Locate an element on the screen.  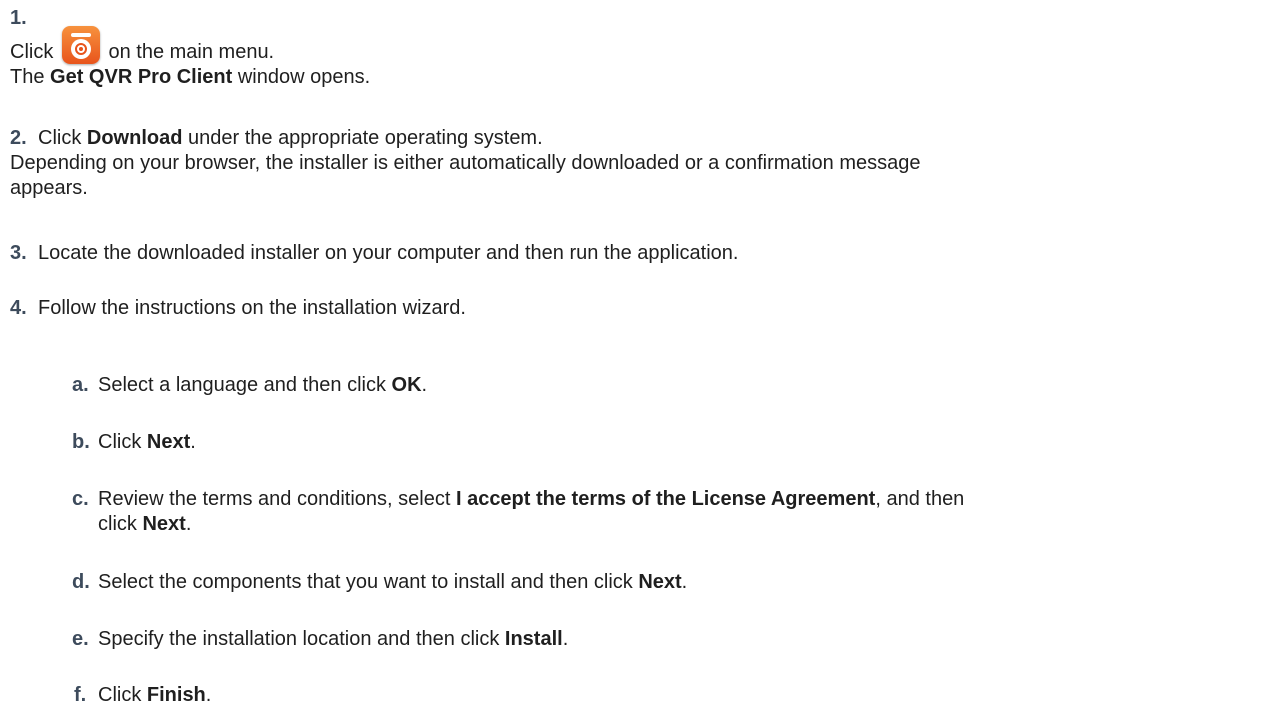
step-number: 1. is located at coordinates (18, 18).